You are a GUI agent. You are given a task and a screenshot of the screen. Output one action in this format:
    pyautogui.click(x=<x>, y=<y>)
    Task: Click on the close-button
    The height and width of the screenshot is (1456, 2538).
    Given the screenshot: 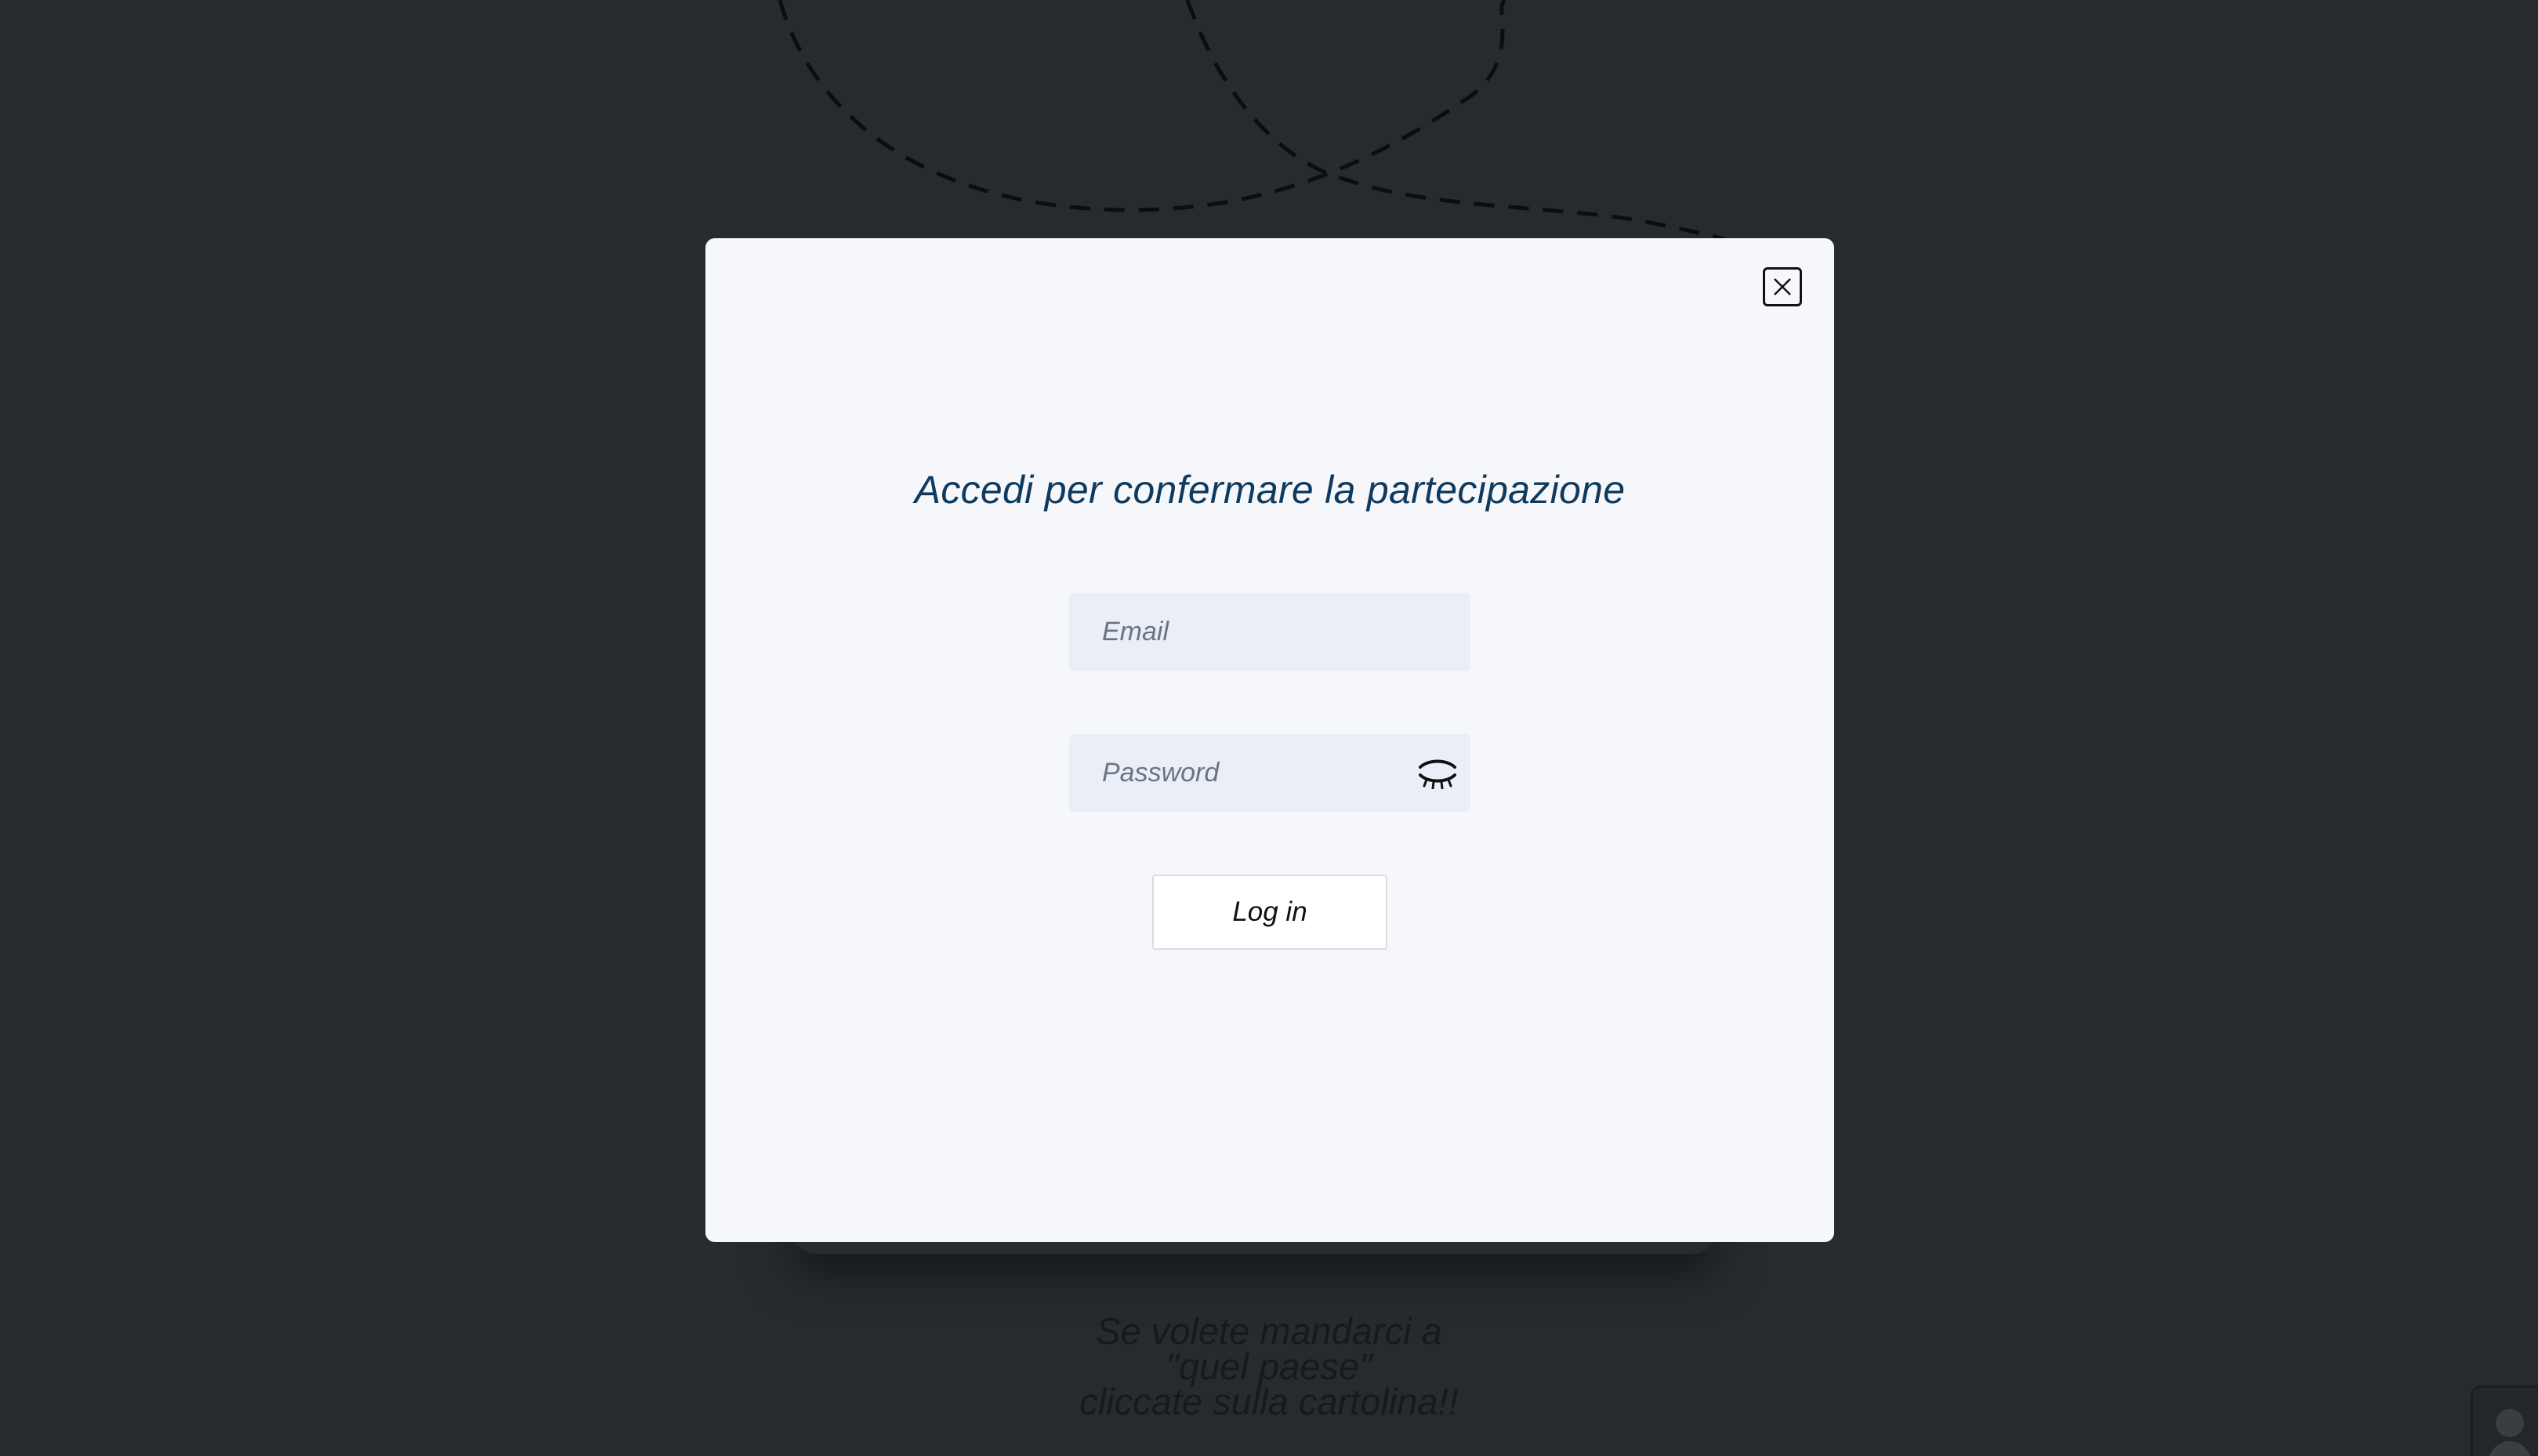 What is the action you would take?
    pyautogui.click(x=1782, y=286)
    